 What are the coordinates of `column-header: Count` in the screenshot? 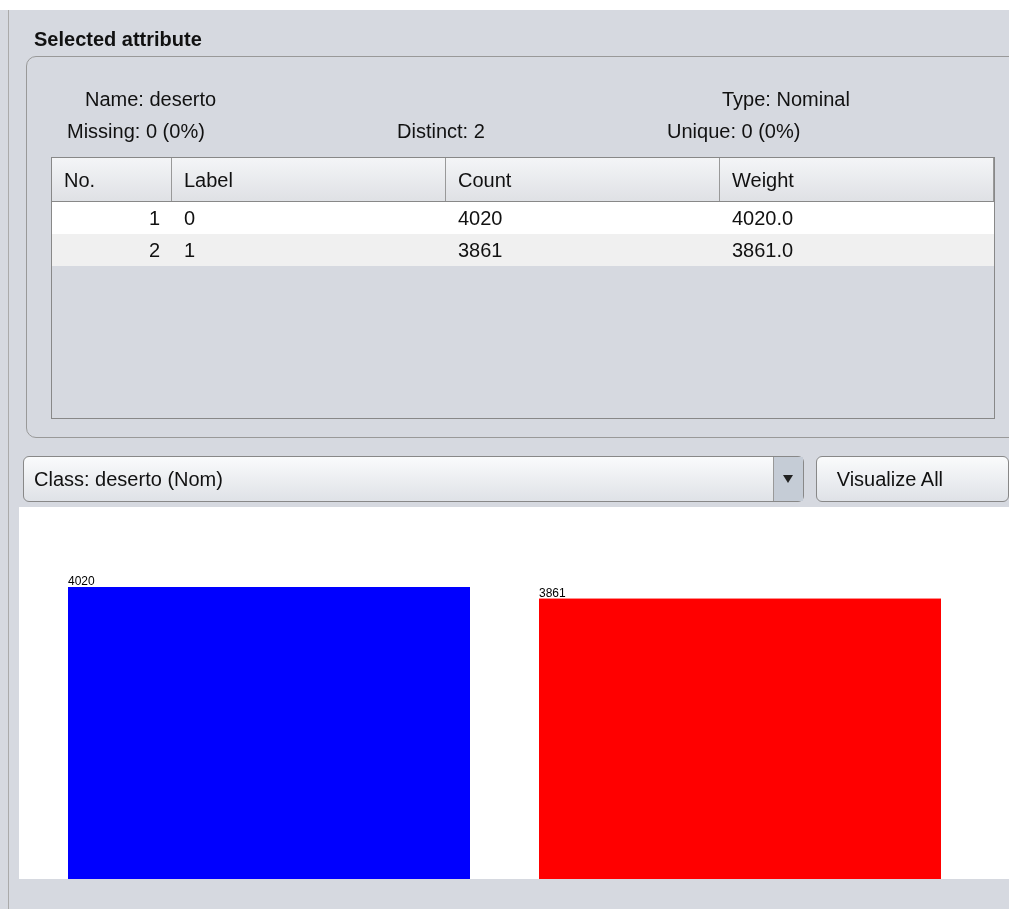 It's located at (583, 179).